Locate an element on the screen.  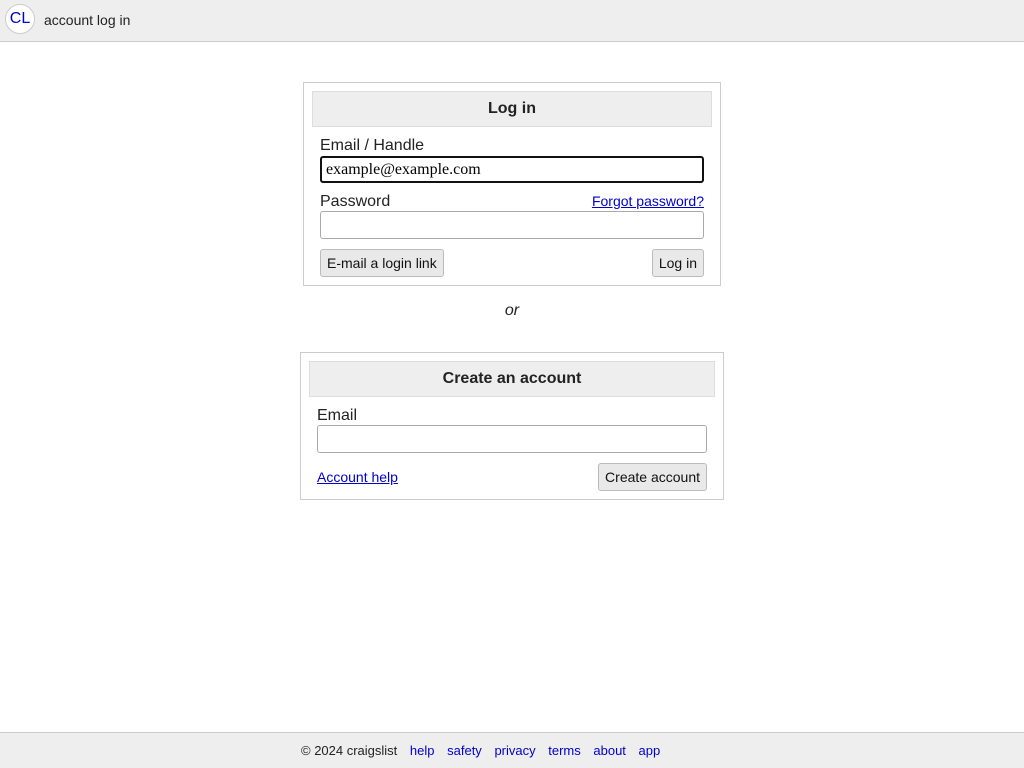
footer-link-privacy: privacy is located at coordinates (514, 750).